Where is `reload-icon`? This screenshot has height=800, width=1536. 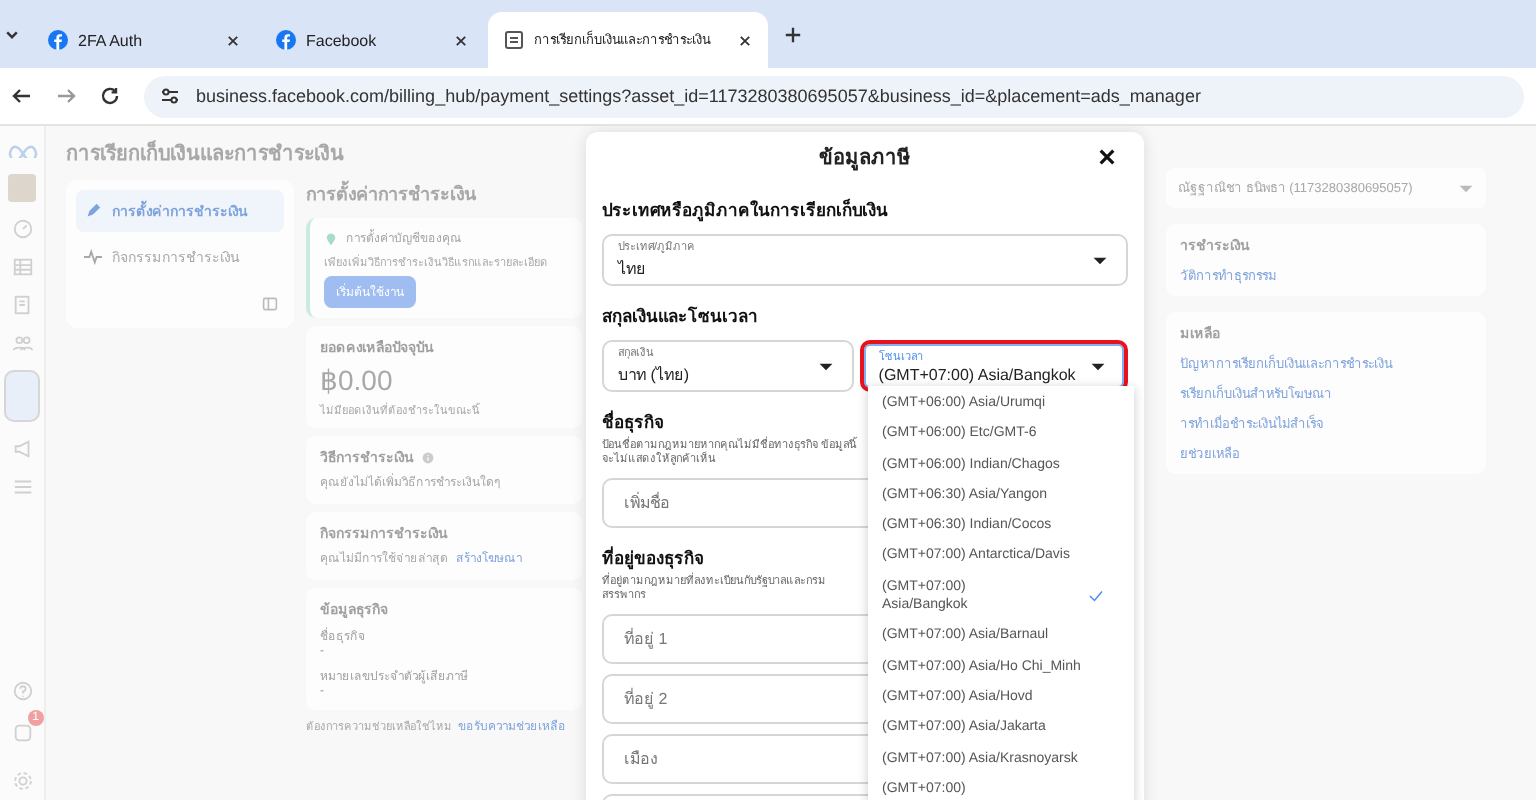
reload-icon is located at coordinates (110, 96).